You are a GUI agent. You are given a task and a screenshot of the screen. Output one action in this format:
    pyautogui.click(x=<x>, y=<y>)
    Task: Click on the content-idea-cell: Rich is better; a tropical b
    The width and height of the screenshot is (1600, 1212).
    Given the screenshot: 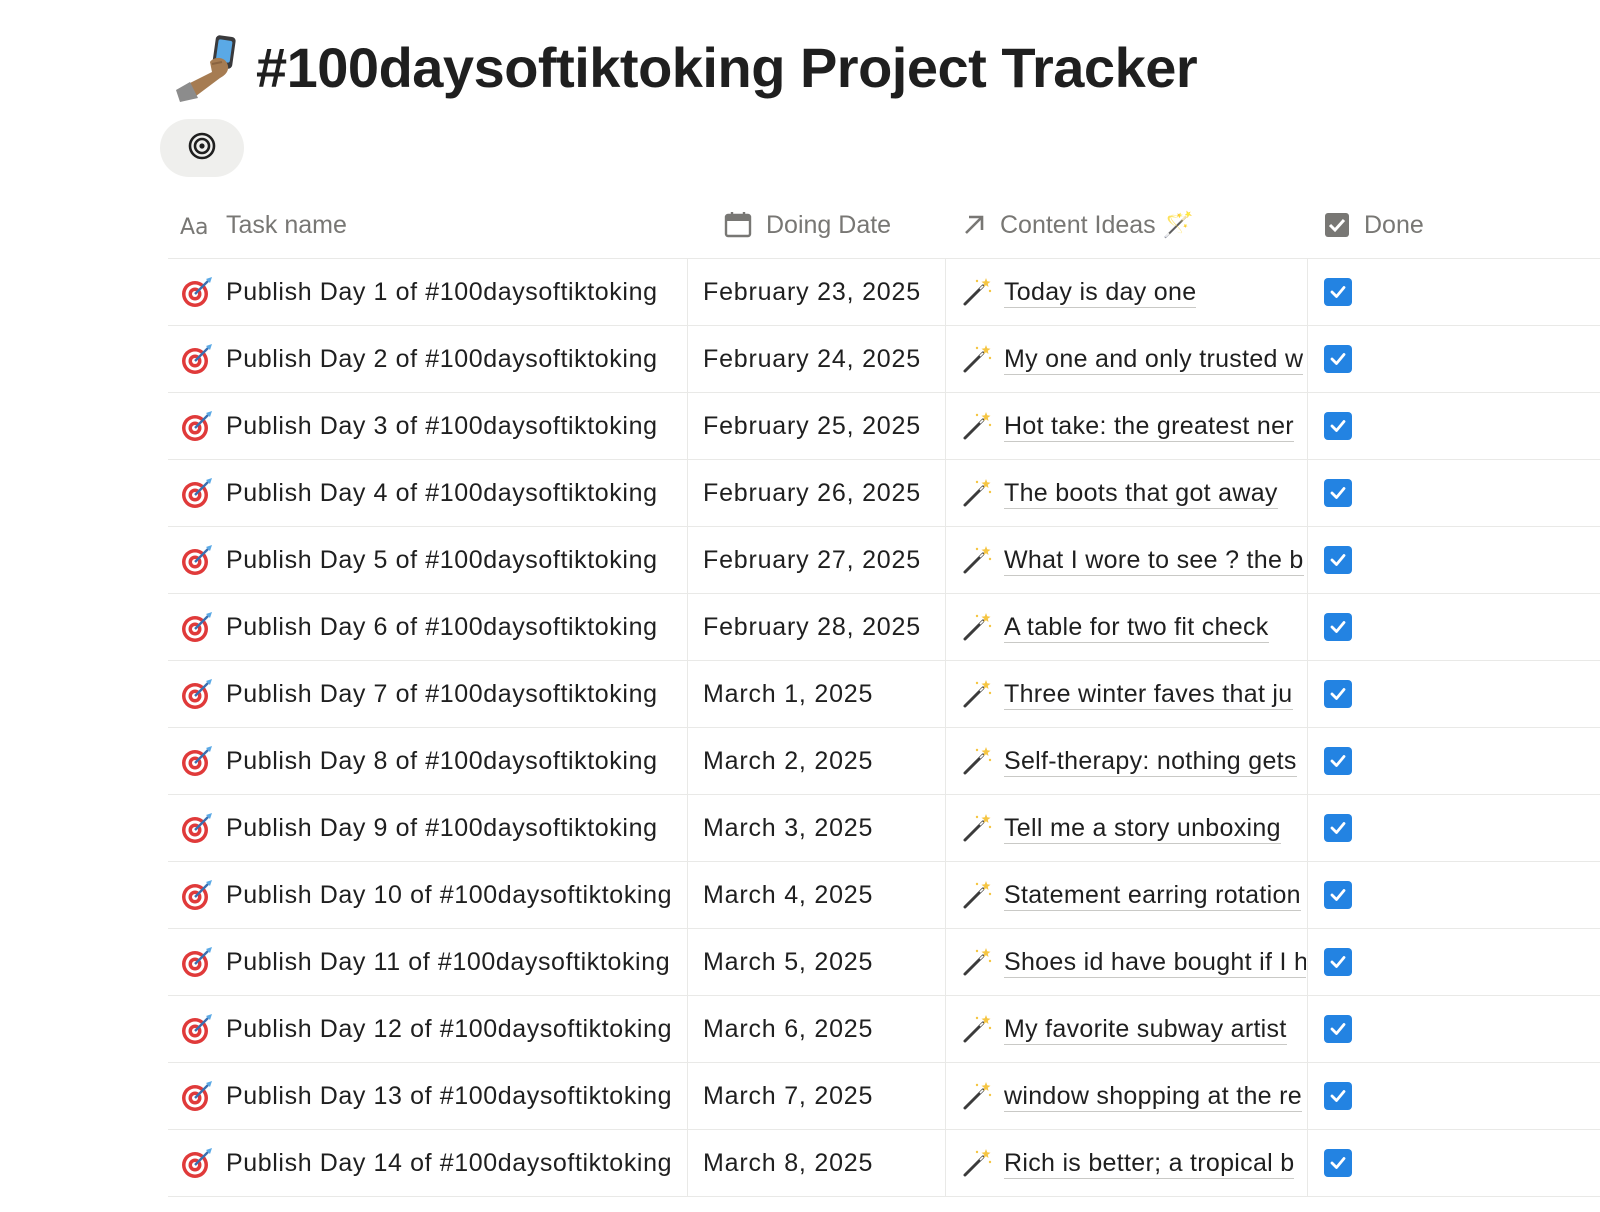 What is the action you would take?
    pyautogui.click(x=1127, y=1163)
    